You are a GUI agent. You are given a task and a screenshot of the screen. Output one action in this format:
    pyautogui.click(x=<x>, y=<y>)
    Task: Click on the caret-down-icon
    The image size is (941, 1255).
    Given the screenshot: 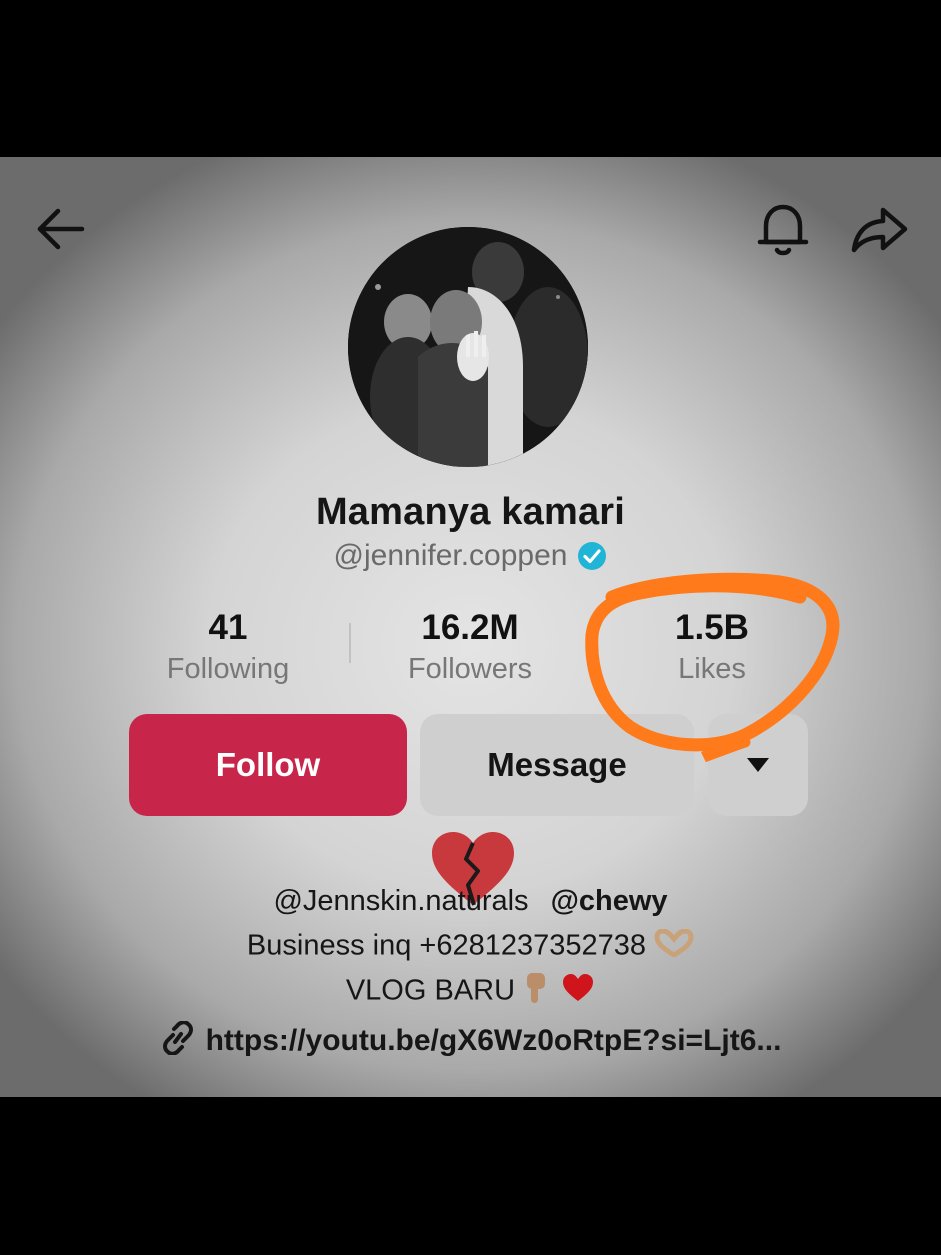 What is the action you would take?
    pyautogui.click(x=758, y=765)
    